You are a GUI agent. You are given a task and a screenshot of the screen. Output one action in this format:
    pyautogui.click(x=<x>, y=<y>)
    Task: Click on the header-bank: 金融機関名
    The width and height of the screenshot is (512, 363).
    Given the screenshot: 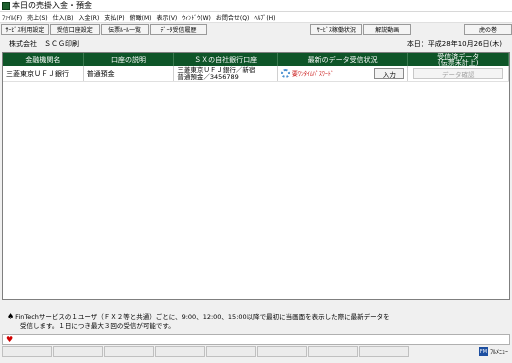 What is the action you would take?
    pyautogui.click(x=43, y=59)
    